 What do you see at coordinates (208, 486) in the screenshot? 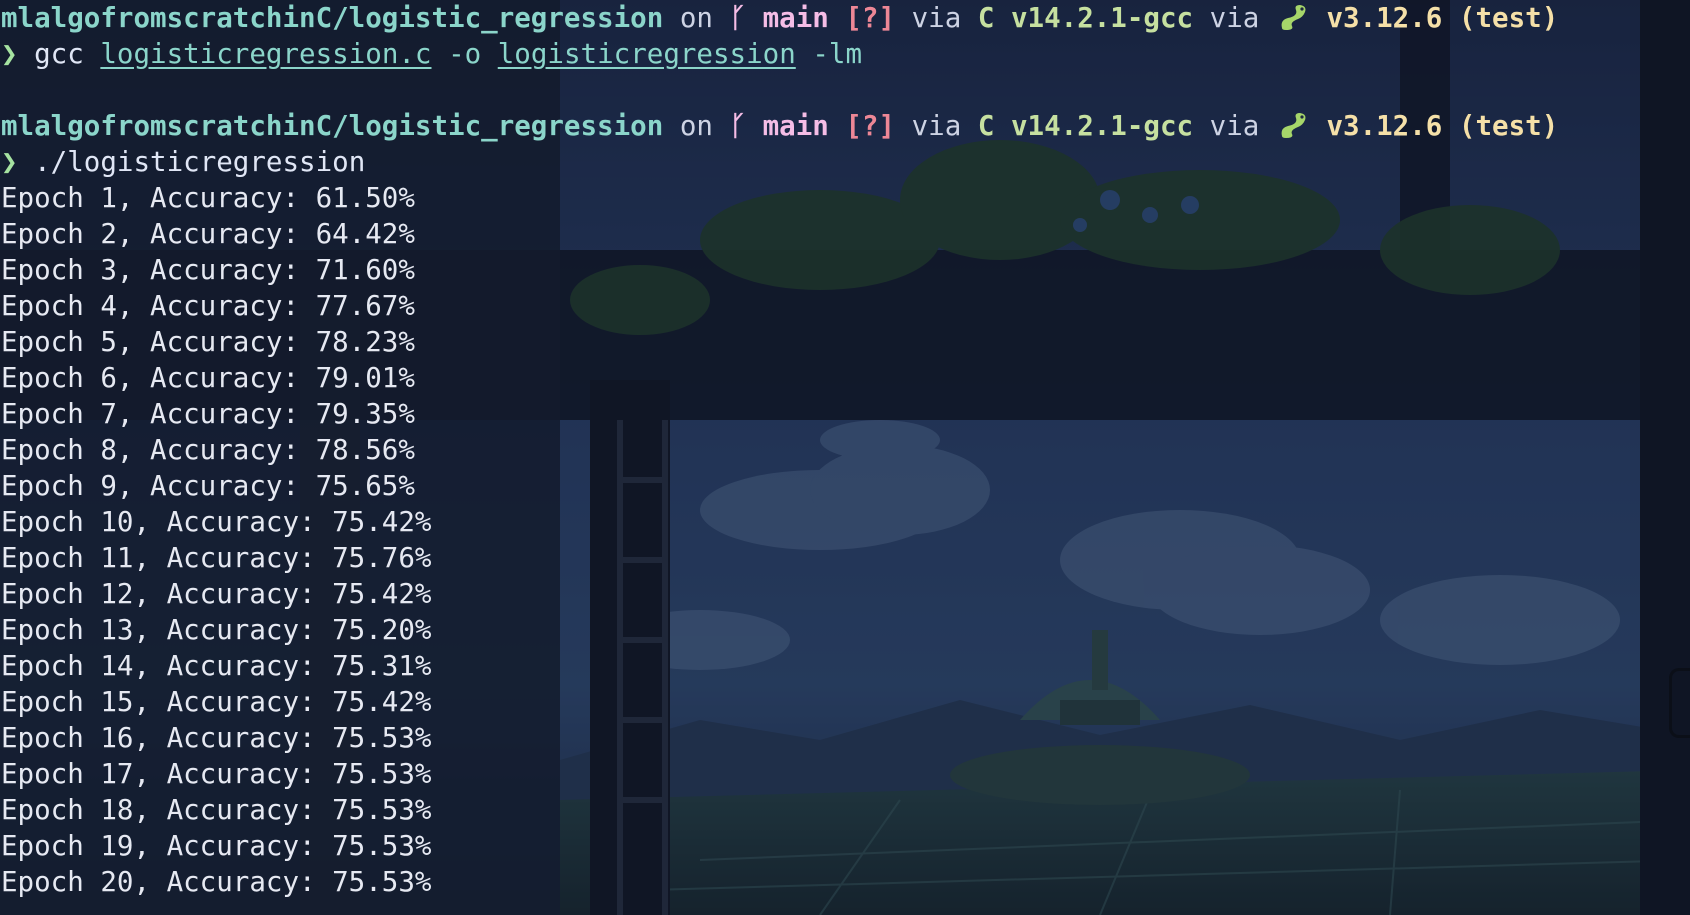
I see `output-line: Epoch 9, Accuracy: 75.65%` at bounding box center [208, 486].